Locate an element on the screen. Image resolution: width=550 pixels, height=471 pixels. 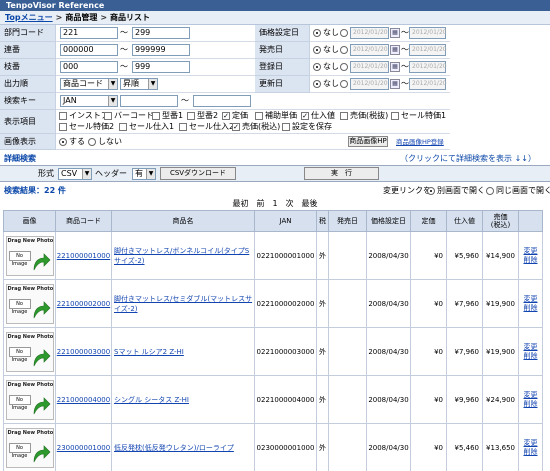
product-code-cell: 221000002000 is located at coordinates (83, 303).